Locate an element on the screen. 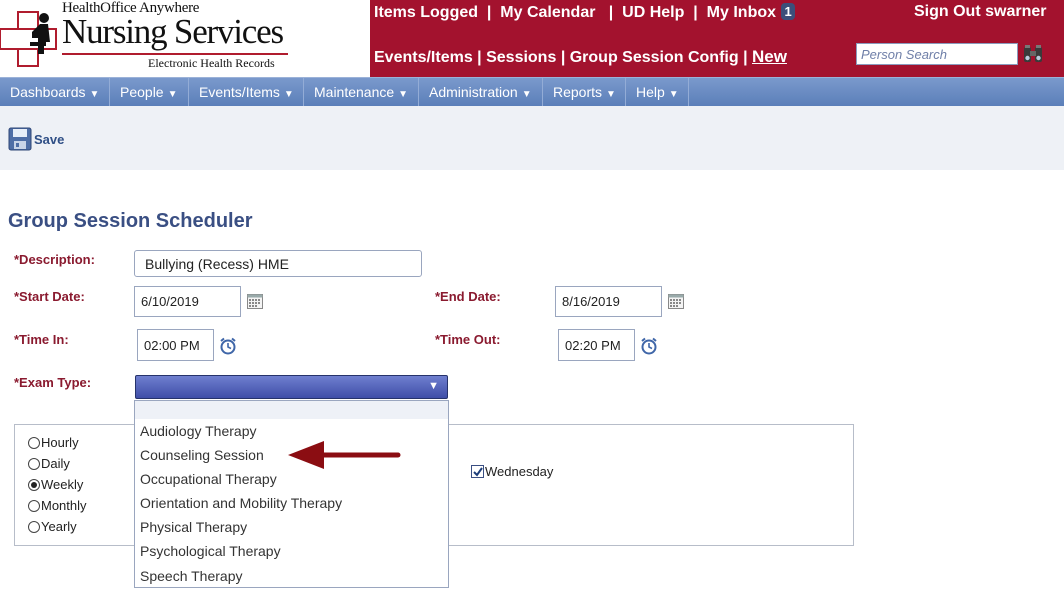 This screenshot has height=594, width=1064. option-psychological-therapy: Psychological Therapy is located at coordinates (210, 551).